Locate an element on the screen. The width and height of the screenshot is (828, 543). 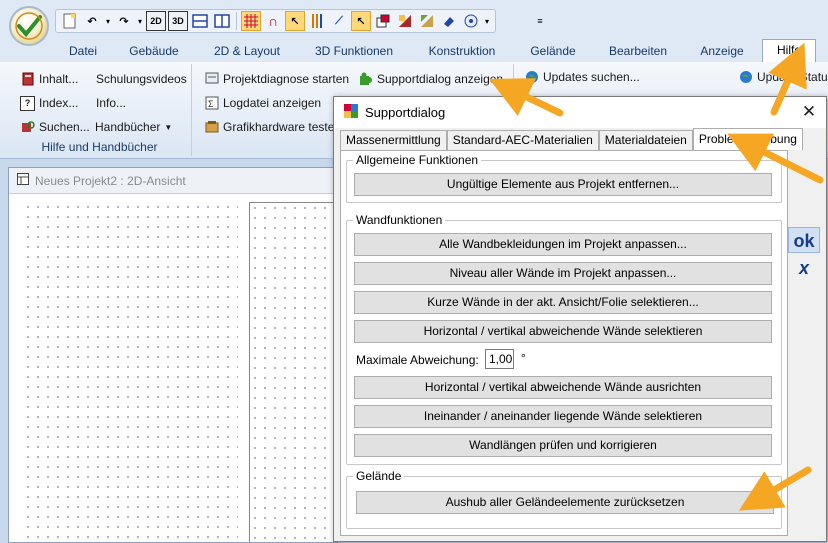
app-logo-icon is located at coordinates (29, 26).